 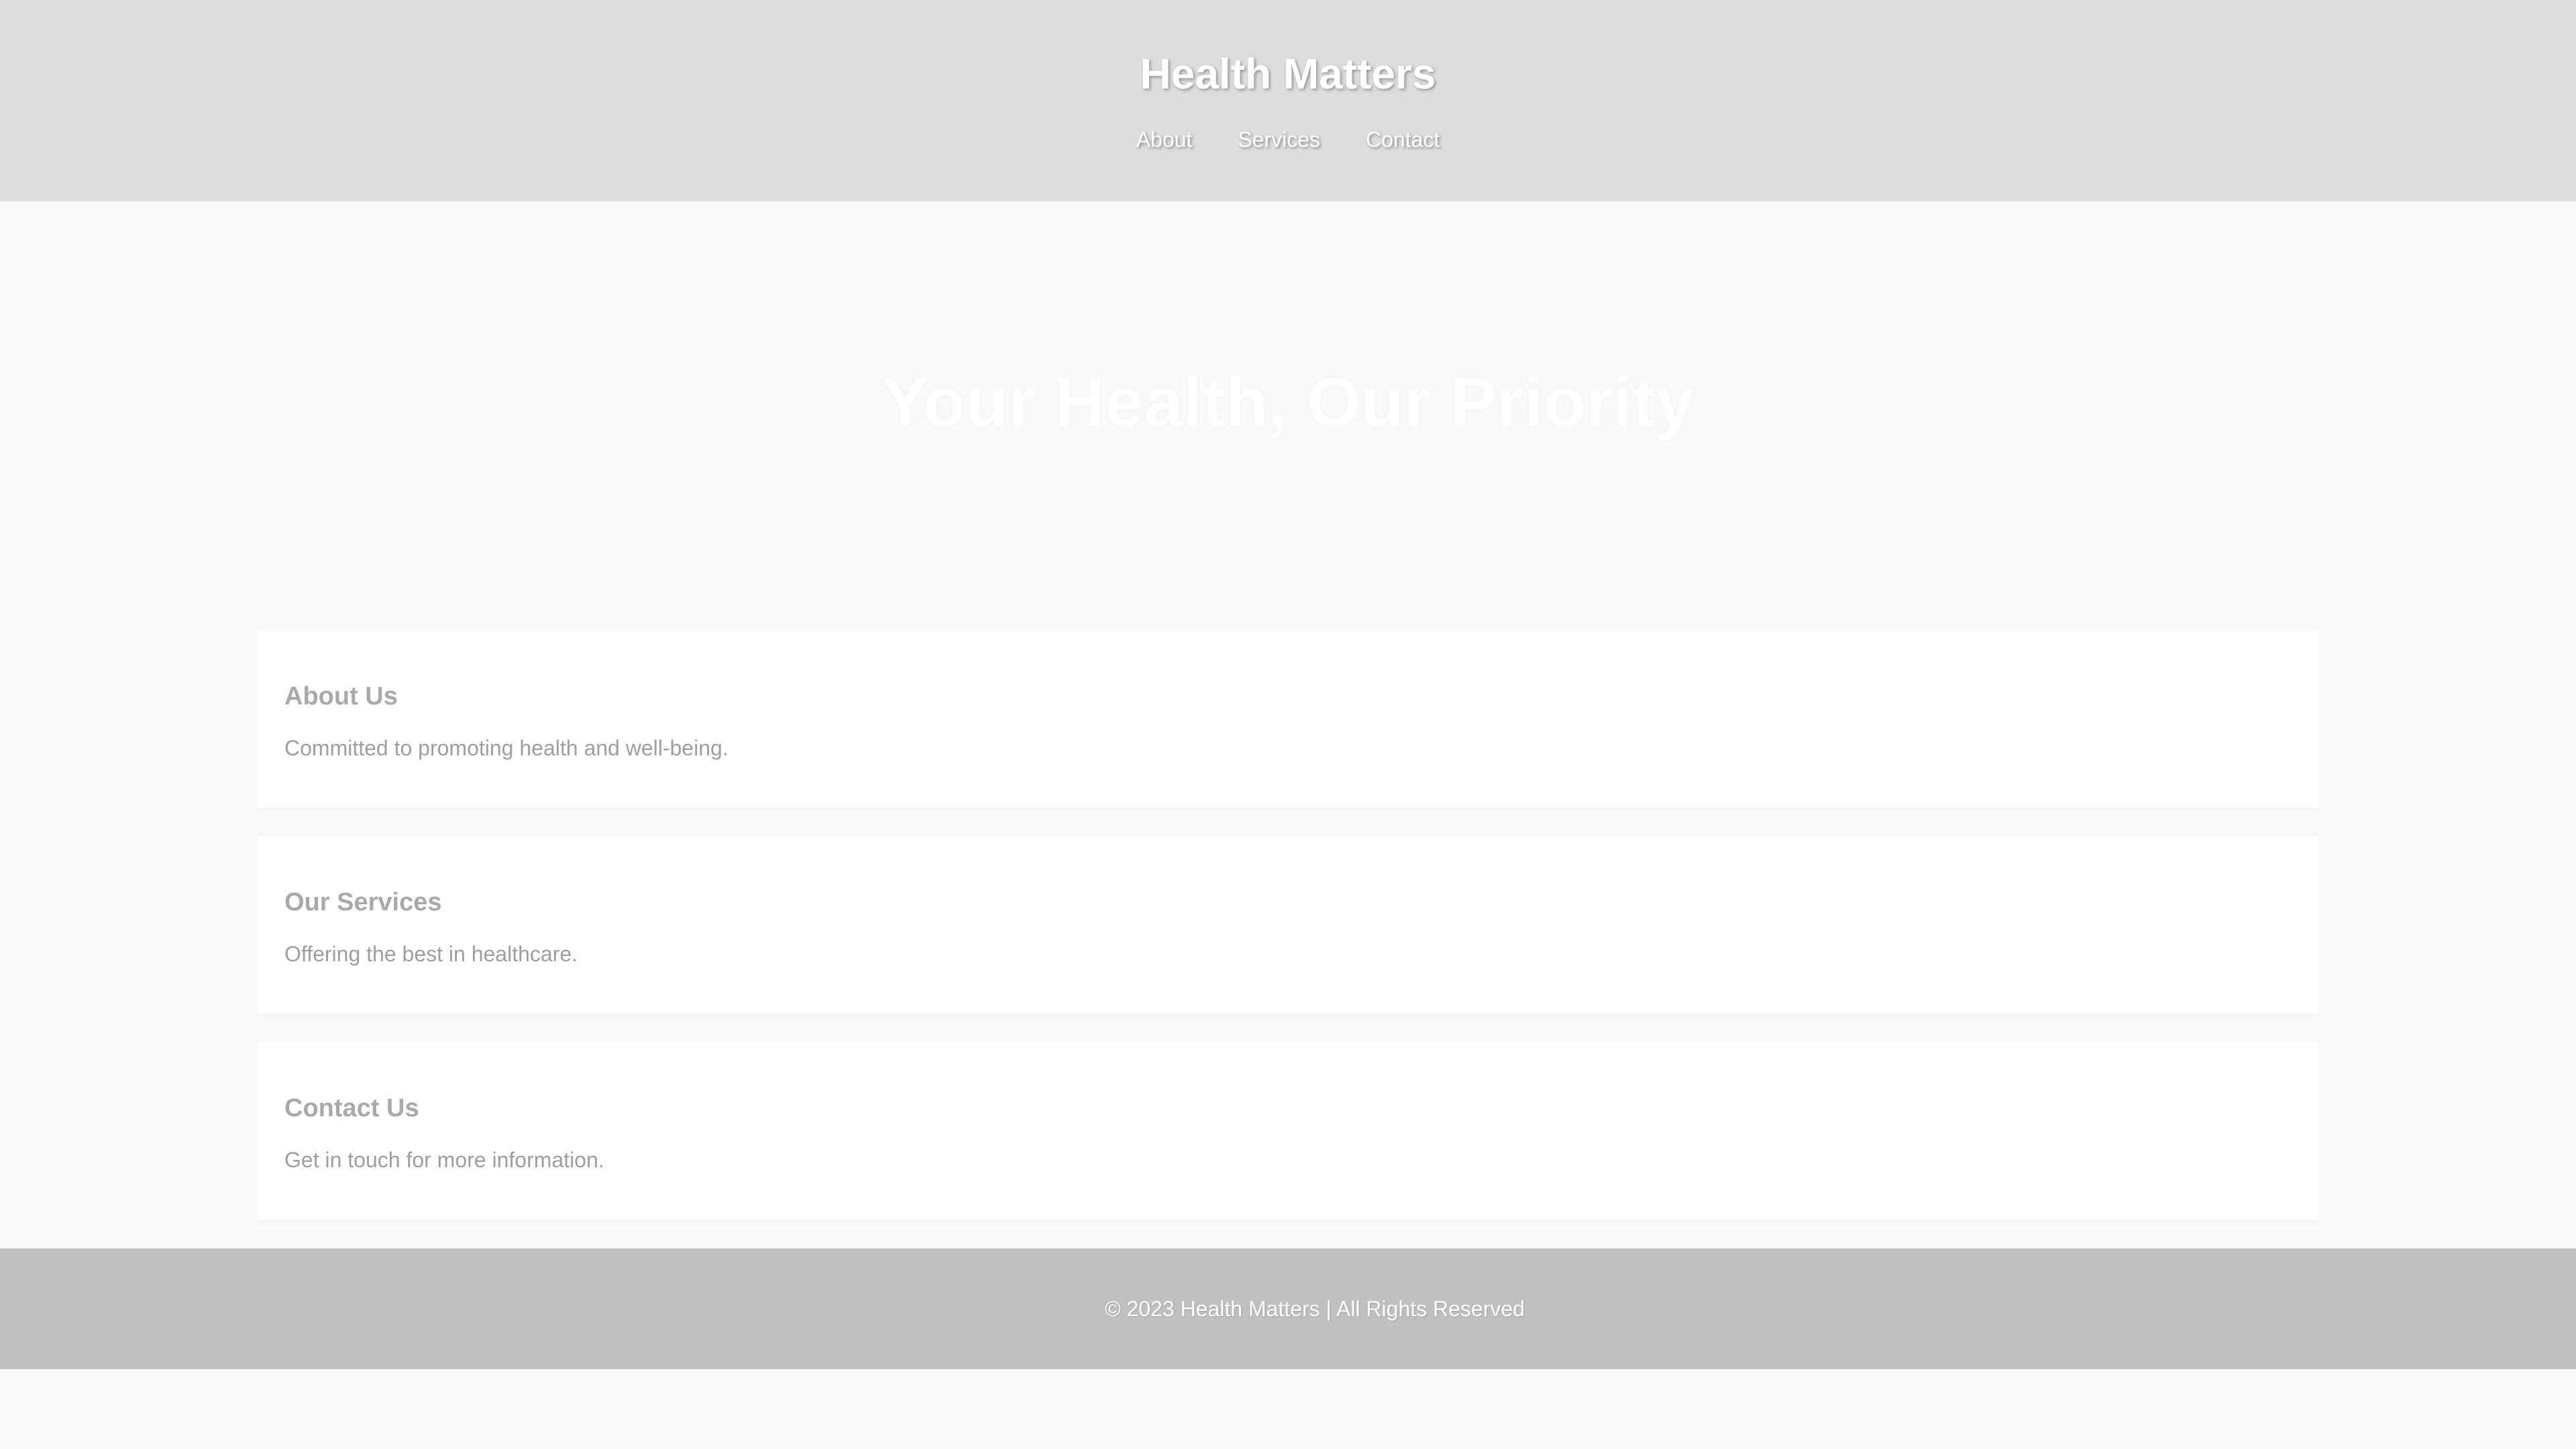 I want to click on hero-title: Your Health, Our Priority, so click(x=1288, y=402).